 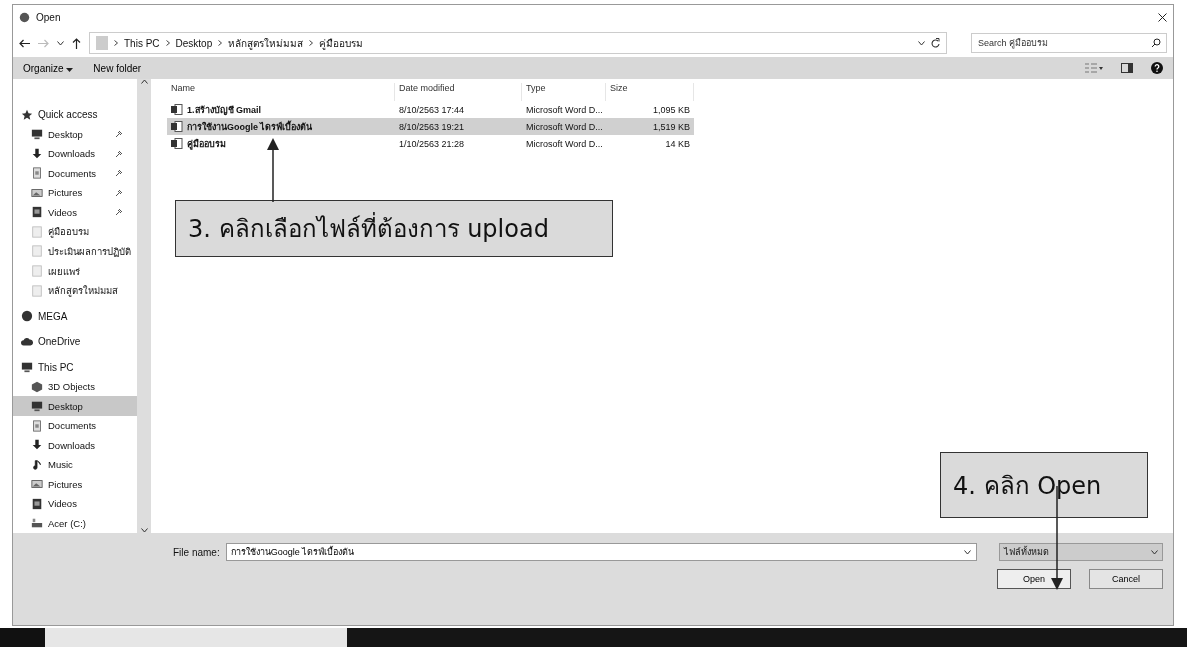 I want to click on table-cell-text: 1/10/2563 21:28, so click(x=432, y=143).